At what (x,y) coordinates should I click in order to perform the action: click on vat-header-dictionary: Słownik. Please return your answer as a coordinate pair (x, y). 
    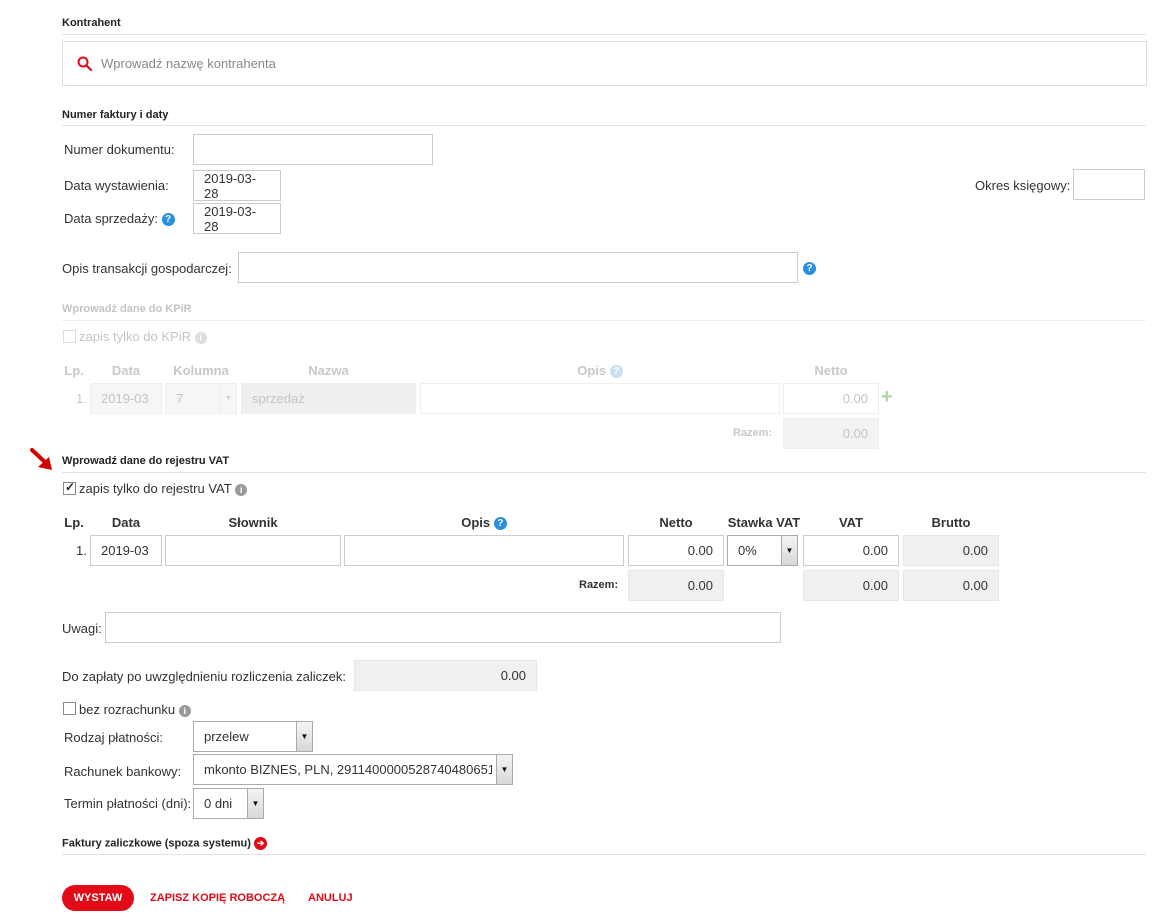
    Looking at the image, I should click on (253, 522).